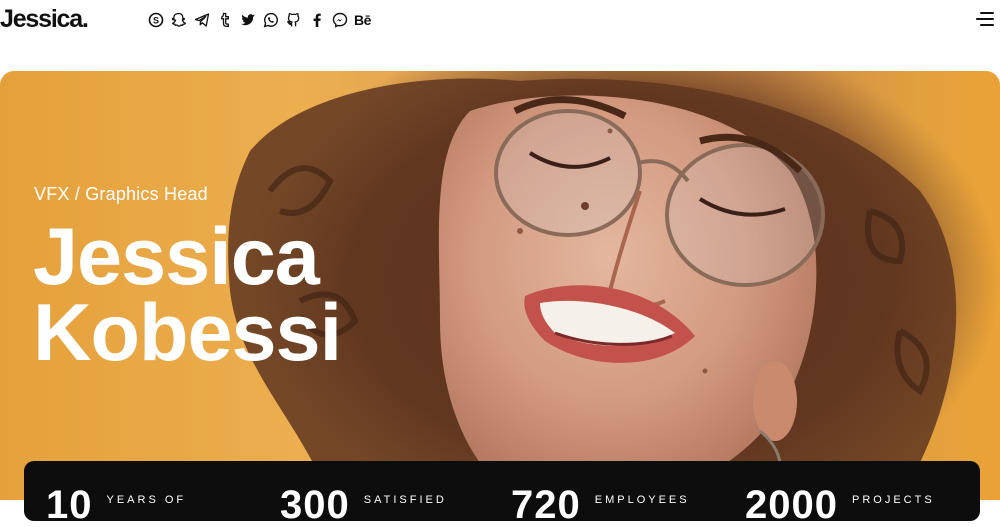 The image size is (1000, 527). I want to click on stat-employees: 720 EMPLOYEES, so click(600, 505).